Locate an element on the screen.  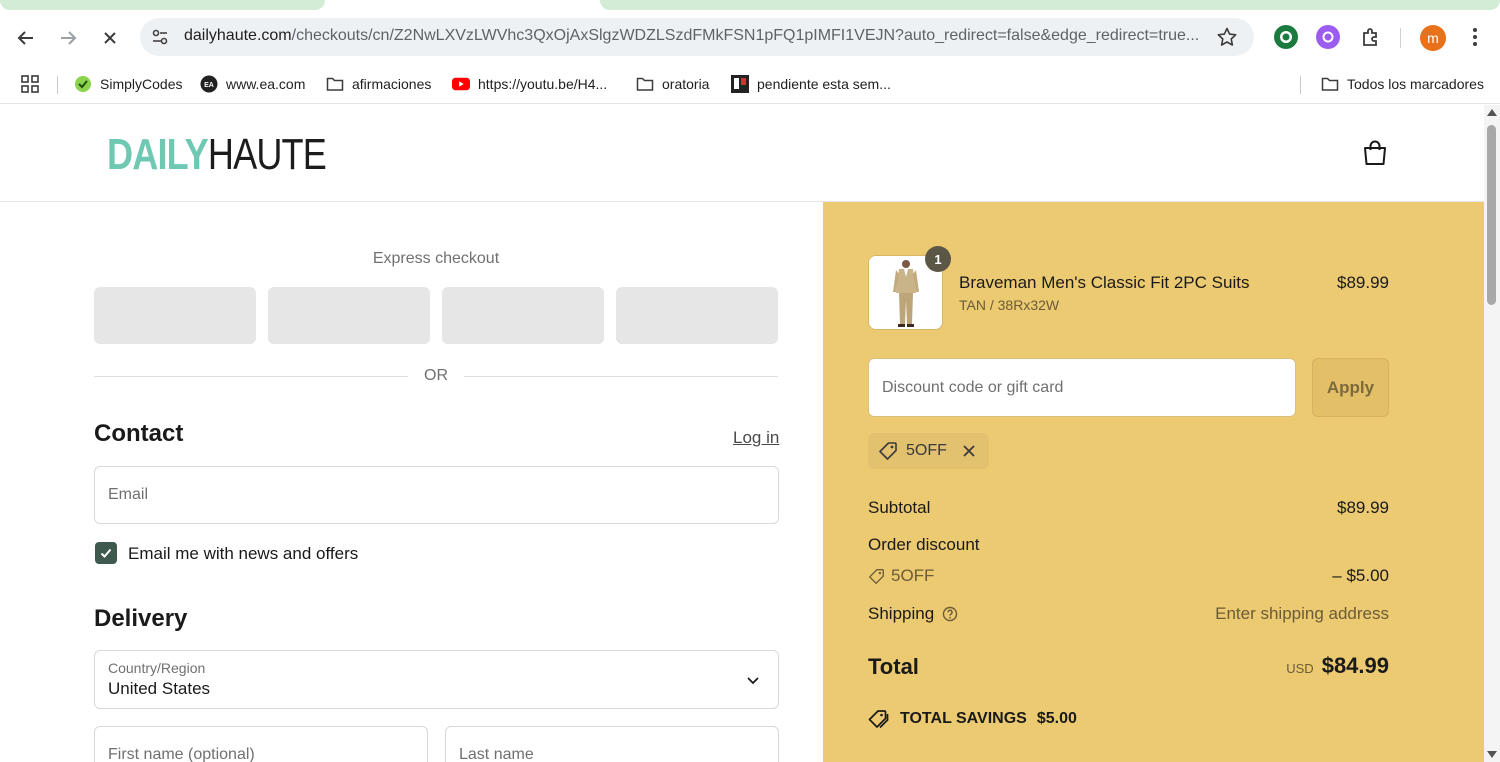
tab-strip is located at coordinates (750, 5).